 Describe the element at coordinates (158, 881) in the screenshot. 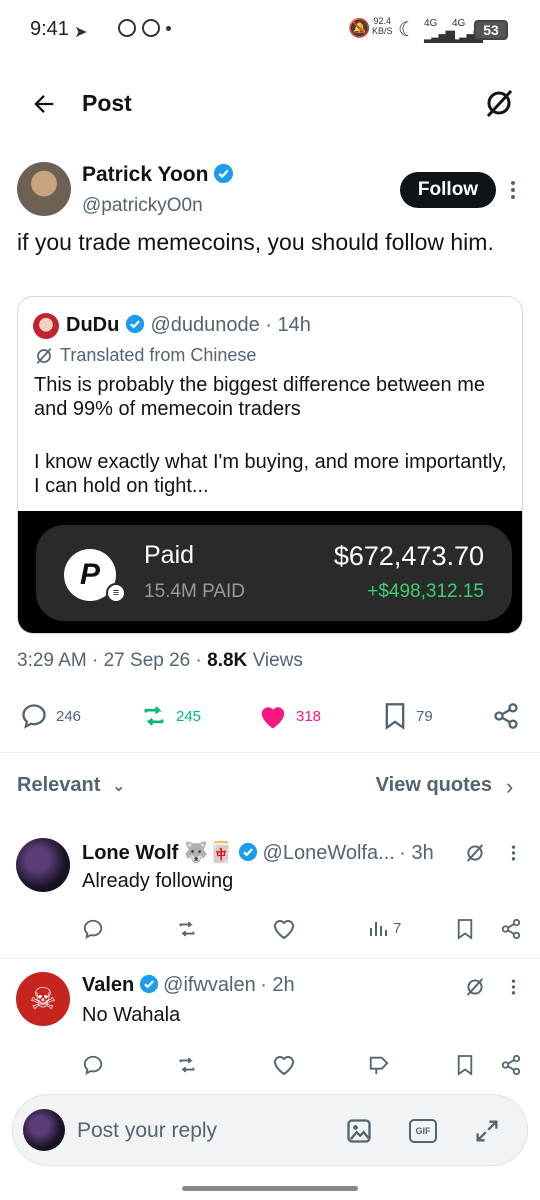

I see `reply-text: Already following` at that location.